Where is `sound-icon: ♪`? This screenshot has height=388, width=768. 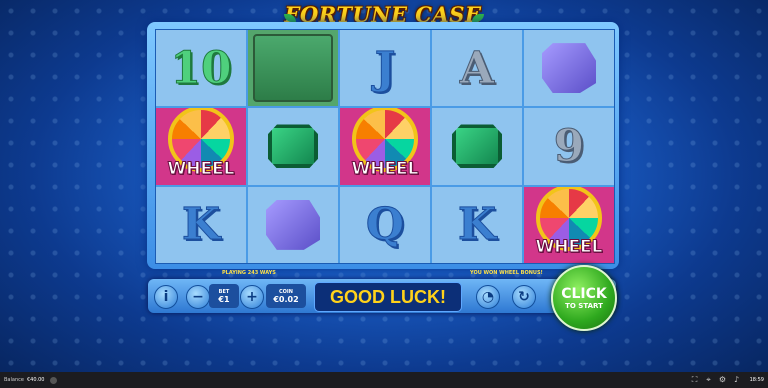
sound-icon: ♪ is located at coordinates (736, 379).